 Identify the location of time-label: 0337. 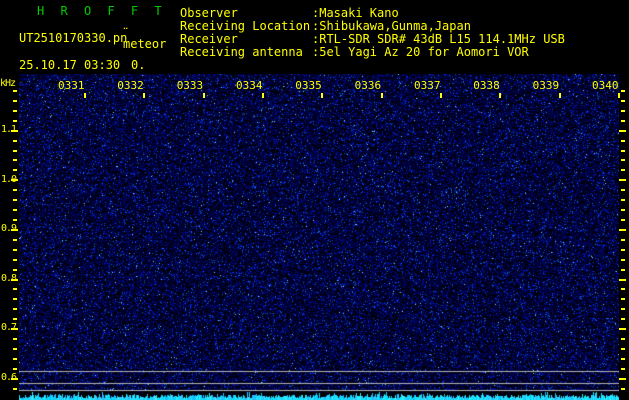
(427, 85).